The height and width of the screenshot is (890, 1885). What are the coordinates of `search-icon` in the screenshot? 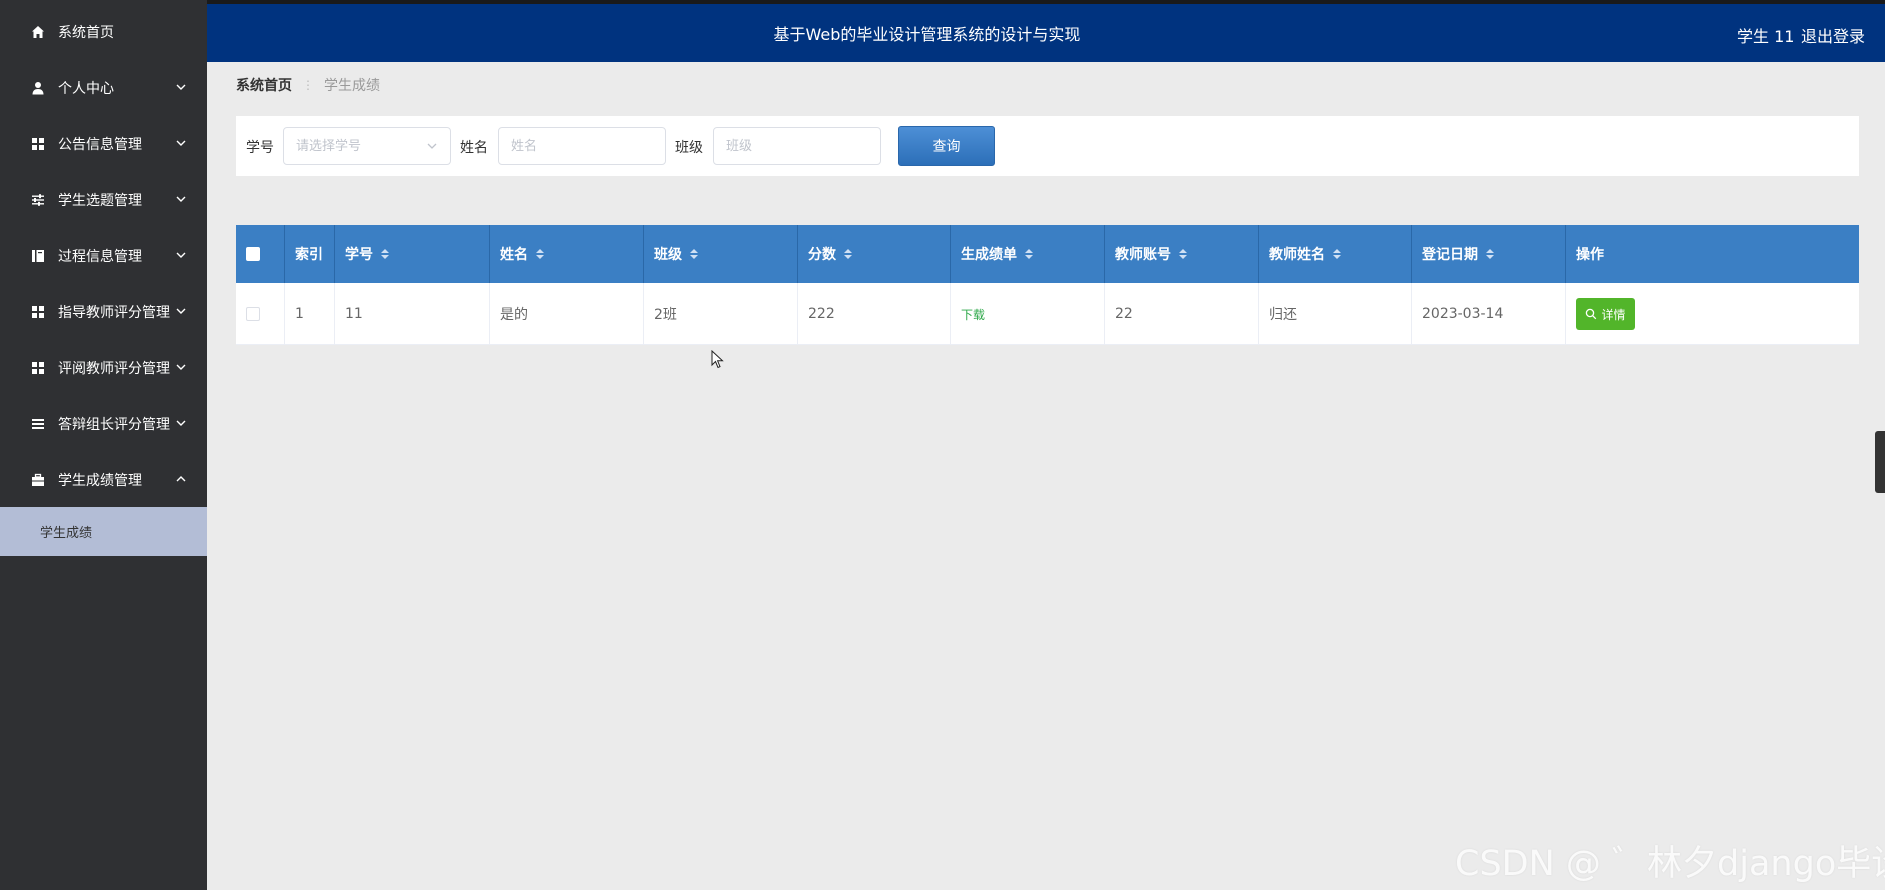 It's located at (1591, 314).